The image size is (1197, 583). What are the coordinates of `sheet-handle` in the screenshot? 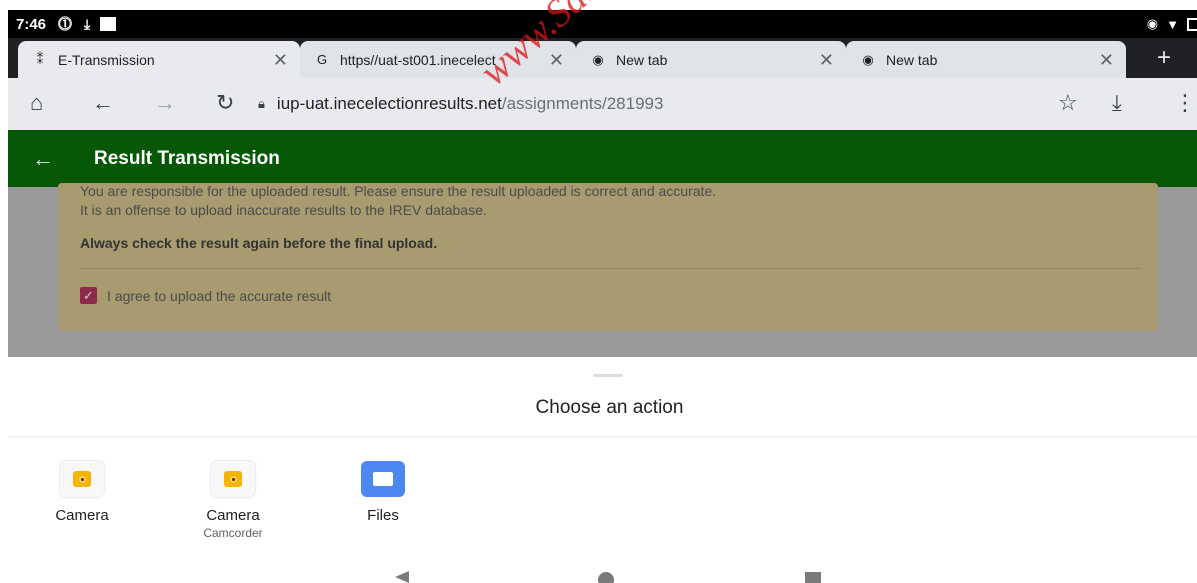 It's located at (608, 375).